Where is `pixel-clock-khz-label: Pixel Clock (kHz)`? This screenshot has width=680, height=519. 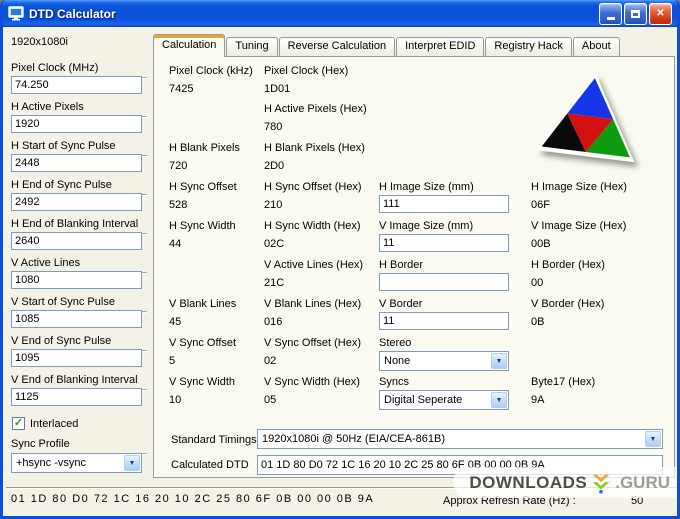 pixel-clock-khz-label: Pixel Clock (kHz) is located at coordinates (211, 71).